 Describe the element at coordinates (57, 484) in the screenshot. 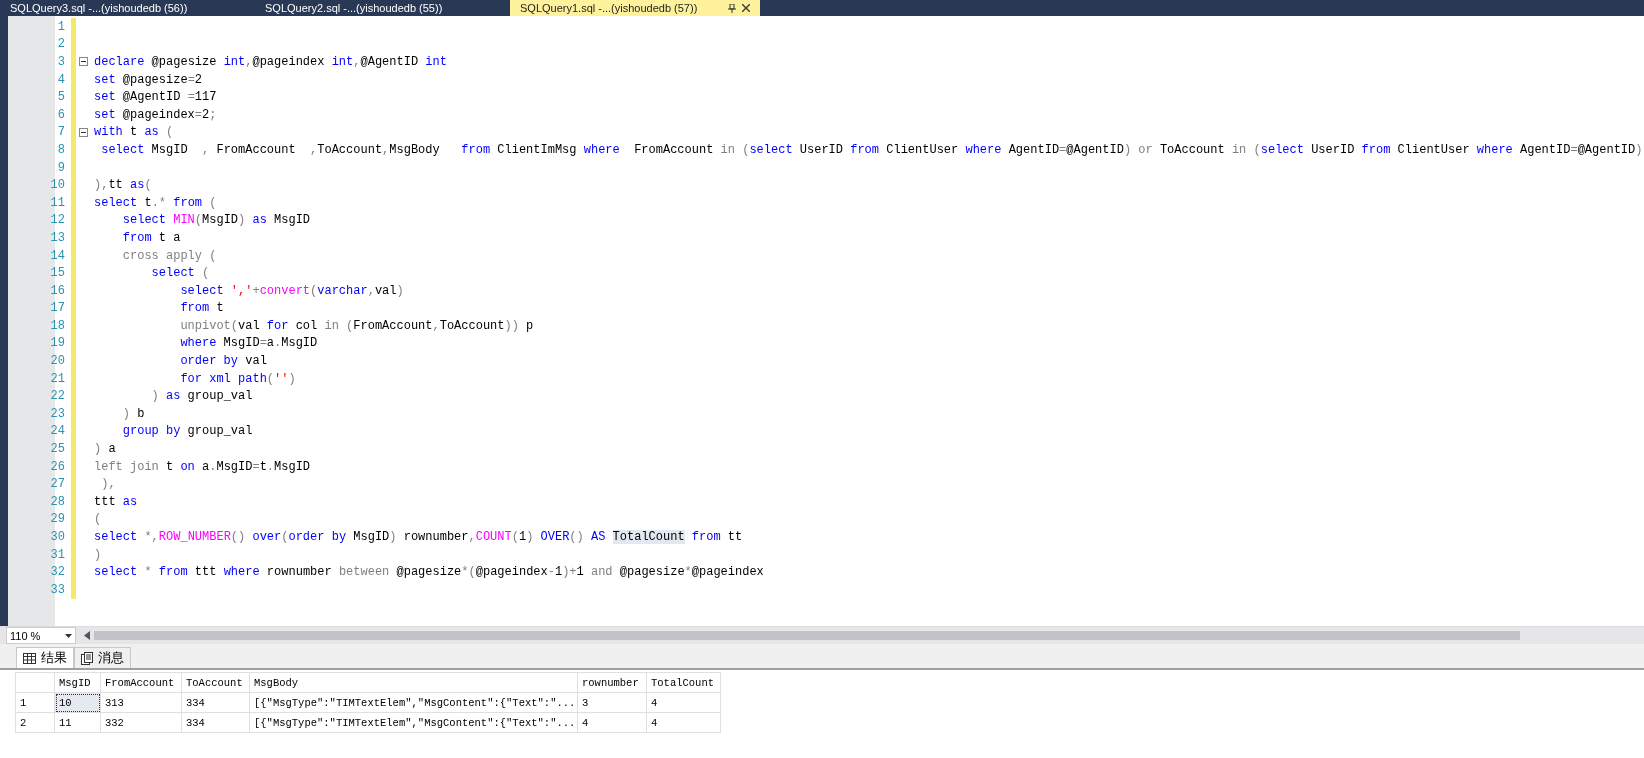

I see `line-number: 27` at that location.